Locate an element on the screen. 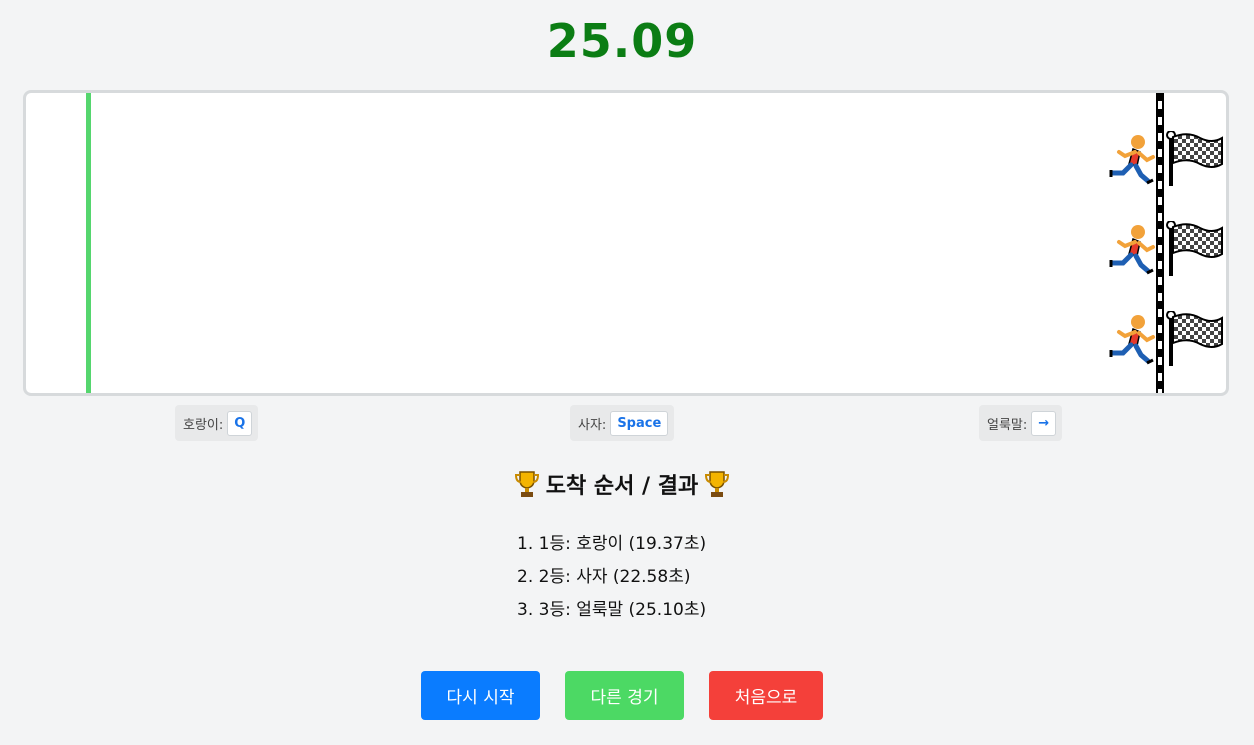 This screenshot has width=1254, height=745. control-label: 호랑이: is located at coordinates (203, 425).